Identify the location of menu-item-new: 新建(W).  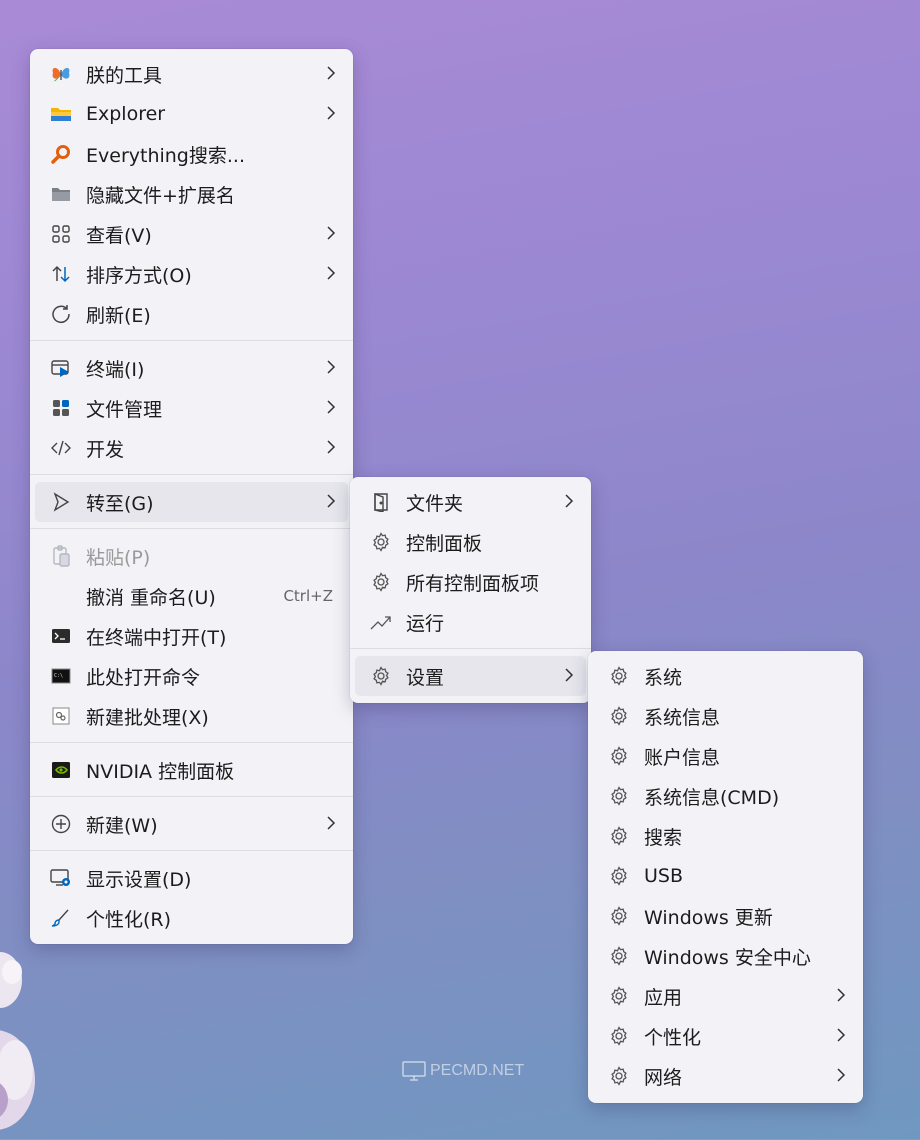
(191, 824).